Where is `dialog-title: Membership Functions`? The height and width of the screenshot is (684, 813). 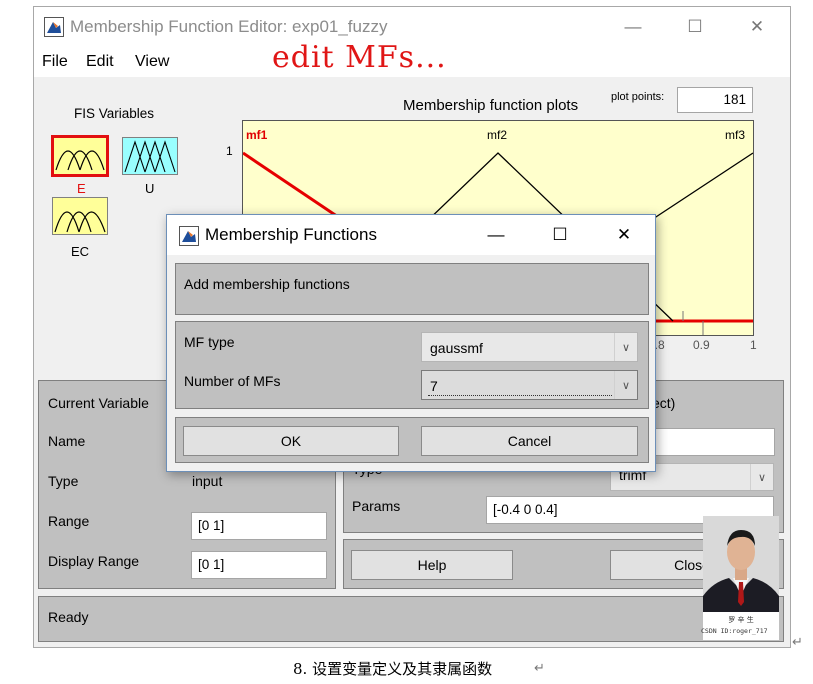 dialog-title: Membership Functions is located at coordinates (291, 234).